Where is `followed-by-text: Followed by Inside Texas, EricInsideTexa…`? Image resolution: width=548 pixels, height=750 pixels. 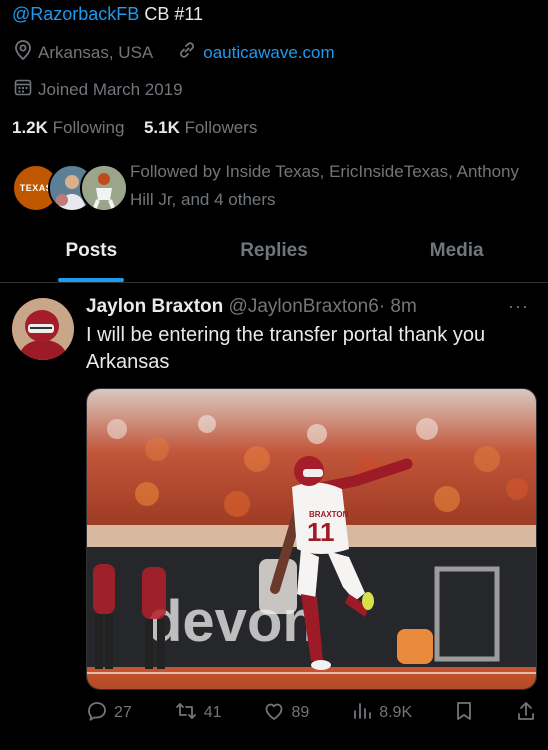
followed-by-text: Followed by Inside Texas, EricInsideTexa… is located at coordinates (330, 186).